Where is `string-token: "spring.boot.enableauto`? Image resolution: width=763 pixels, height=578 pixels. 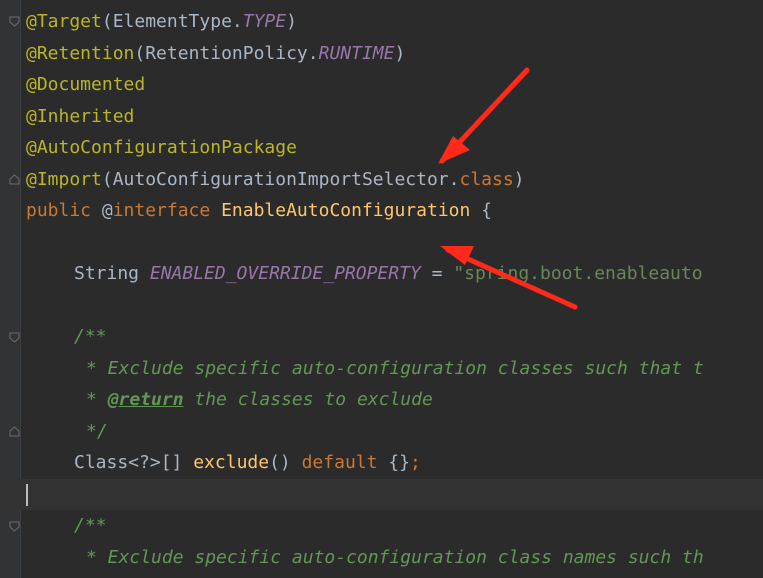 string-token: "spring.boot.enableauto is located at coordinates (578, 273).